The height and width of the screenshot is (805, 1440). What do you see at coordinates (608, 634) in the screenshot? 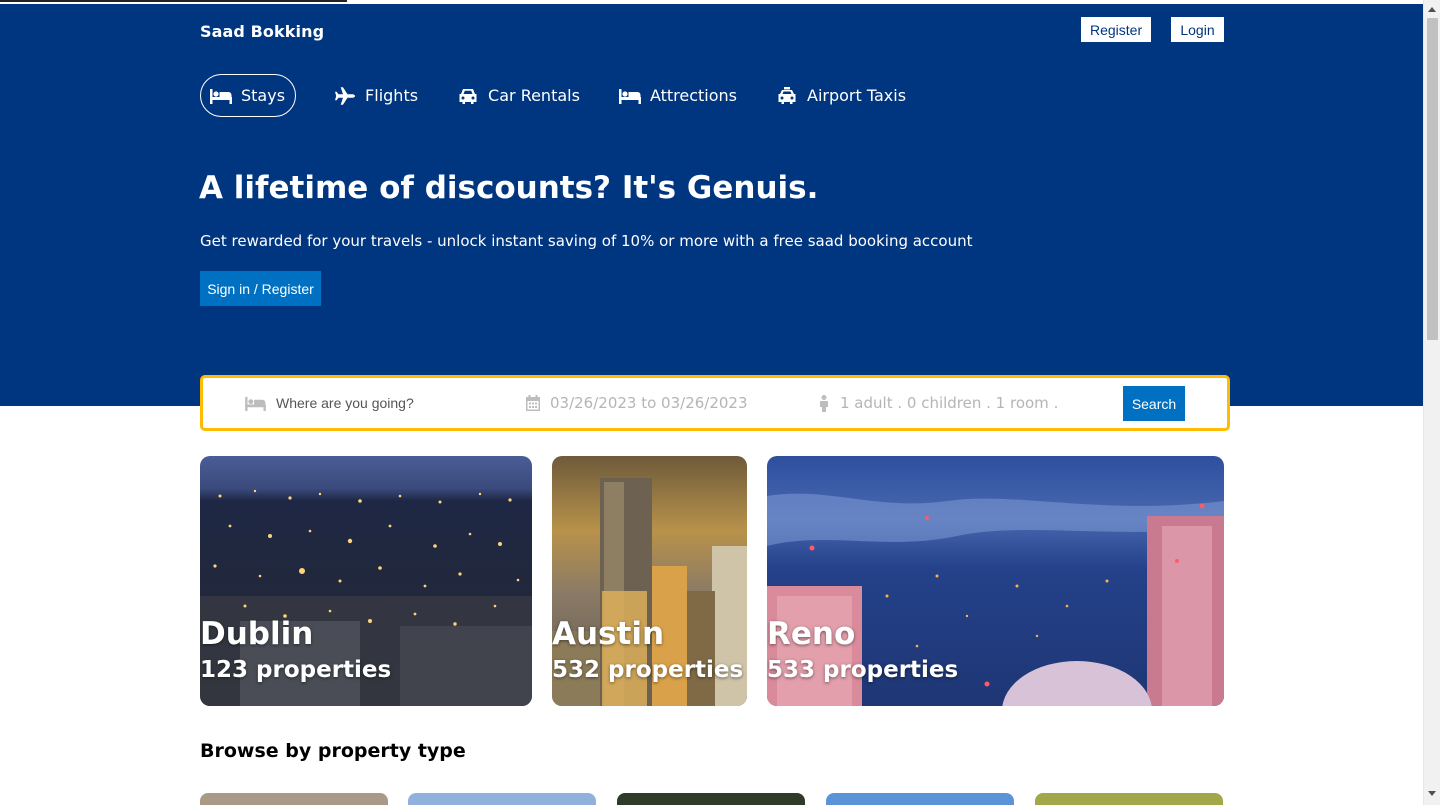
I see `featured-city-name: Austin` at bounding box center [608, 634].